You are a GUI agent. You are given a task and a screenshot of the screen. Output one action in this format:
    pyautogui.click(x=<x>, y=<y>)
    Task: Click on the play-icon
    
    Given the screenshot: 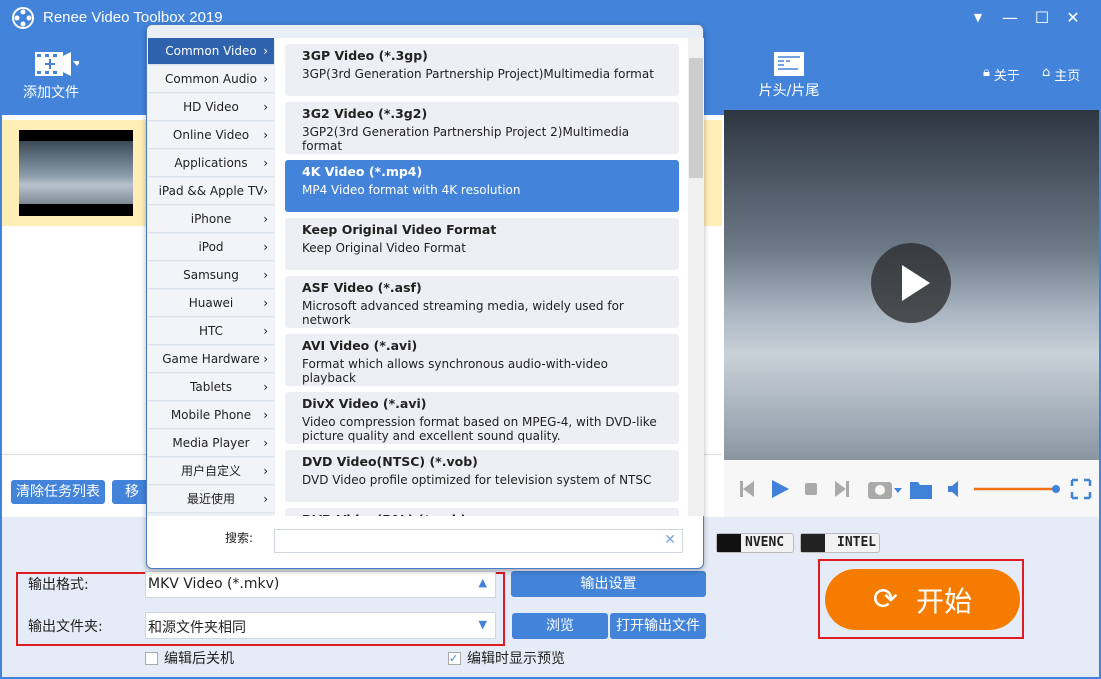 What is the action you would take?
    pyautogui.click(x=780, y=489)
    